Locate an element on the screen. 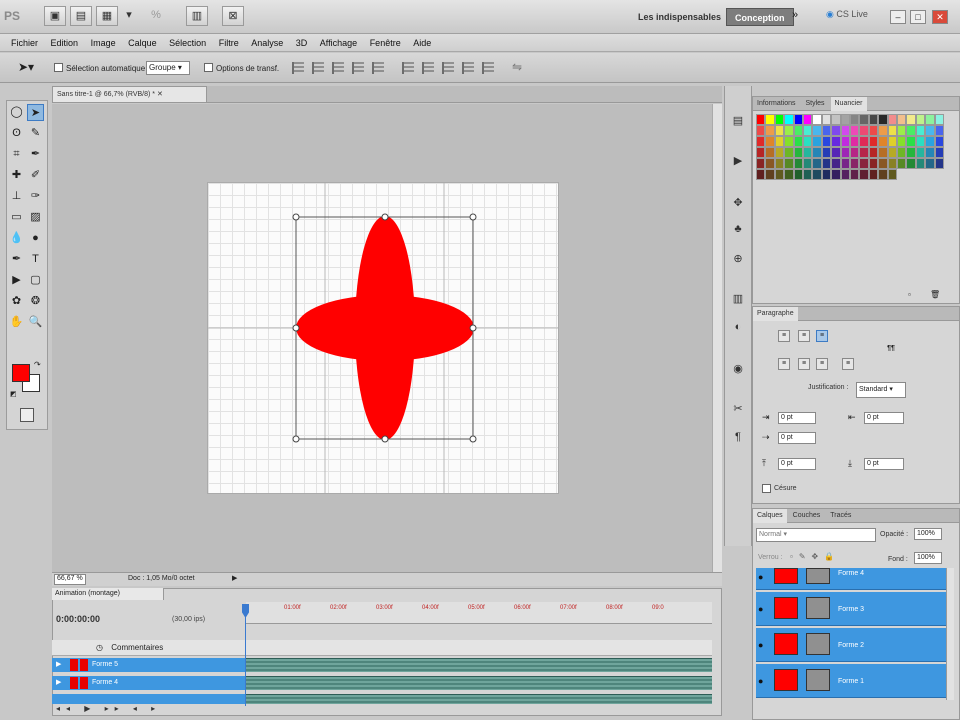 The height and width of the screenshot is (720, 960). gradient-tool-icon: ▨ is located at coordinates (35, 217).